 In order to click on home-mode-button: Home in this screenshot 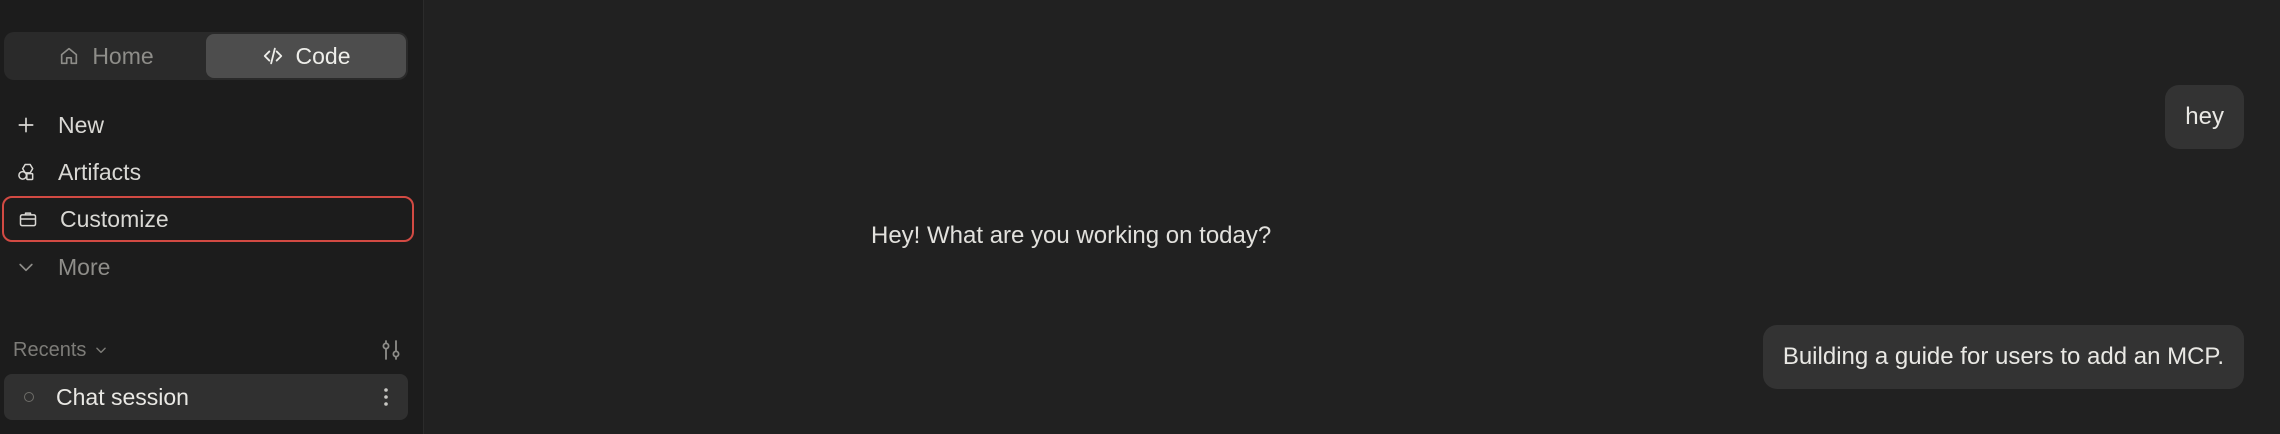, I will do `click(106, 56)`.